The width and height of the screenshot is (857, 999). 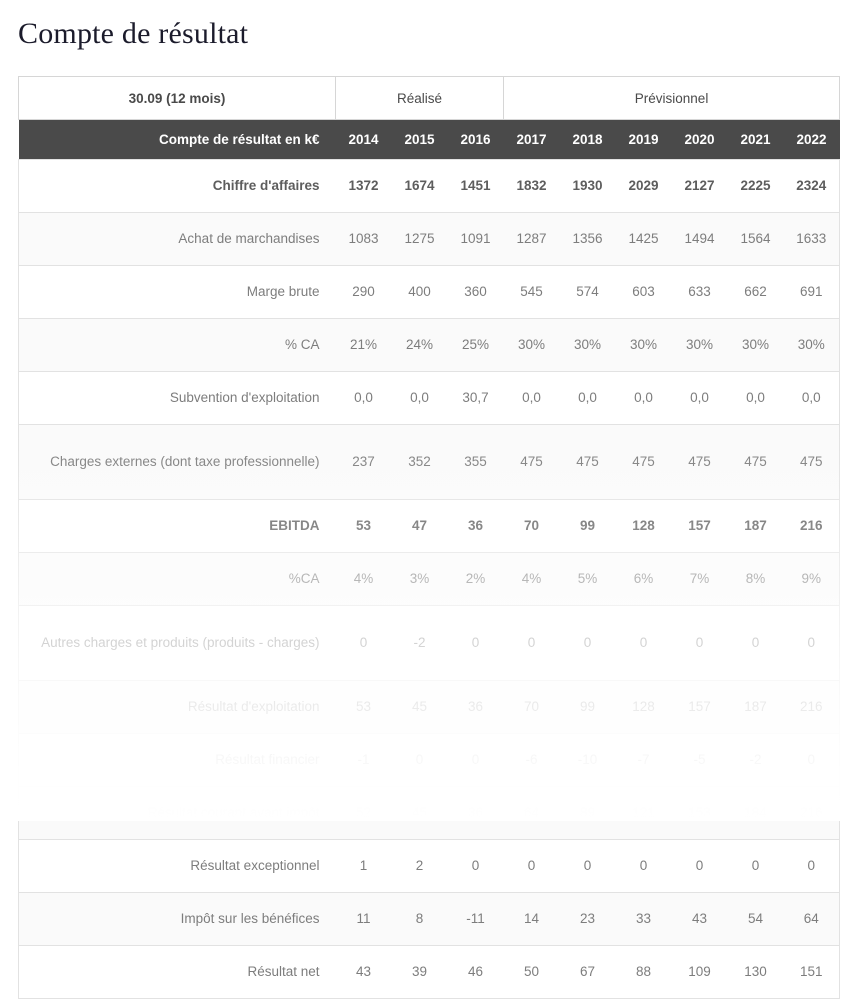 What do you see at coordinates (363, 919) in the screenshot?
I see `row-value: 11` at bounding box center [363, 919].